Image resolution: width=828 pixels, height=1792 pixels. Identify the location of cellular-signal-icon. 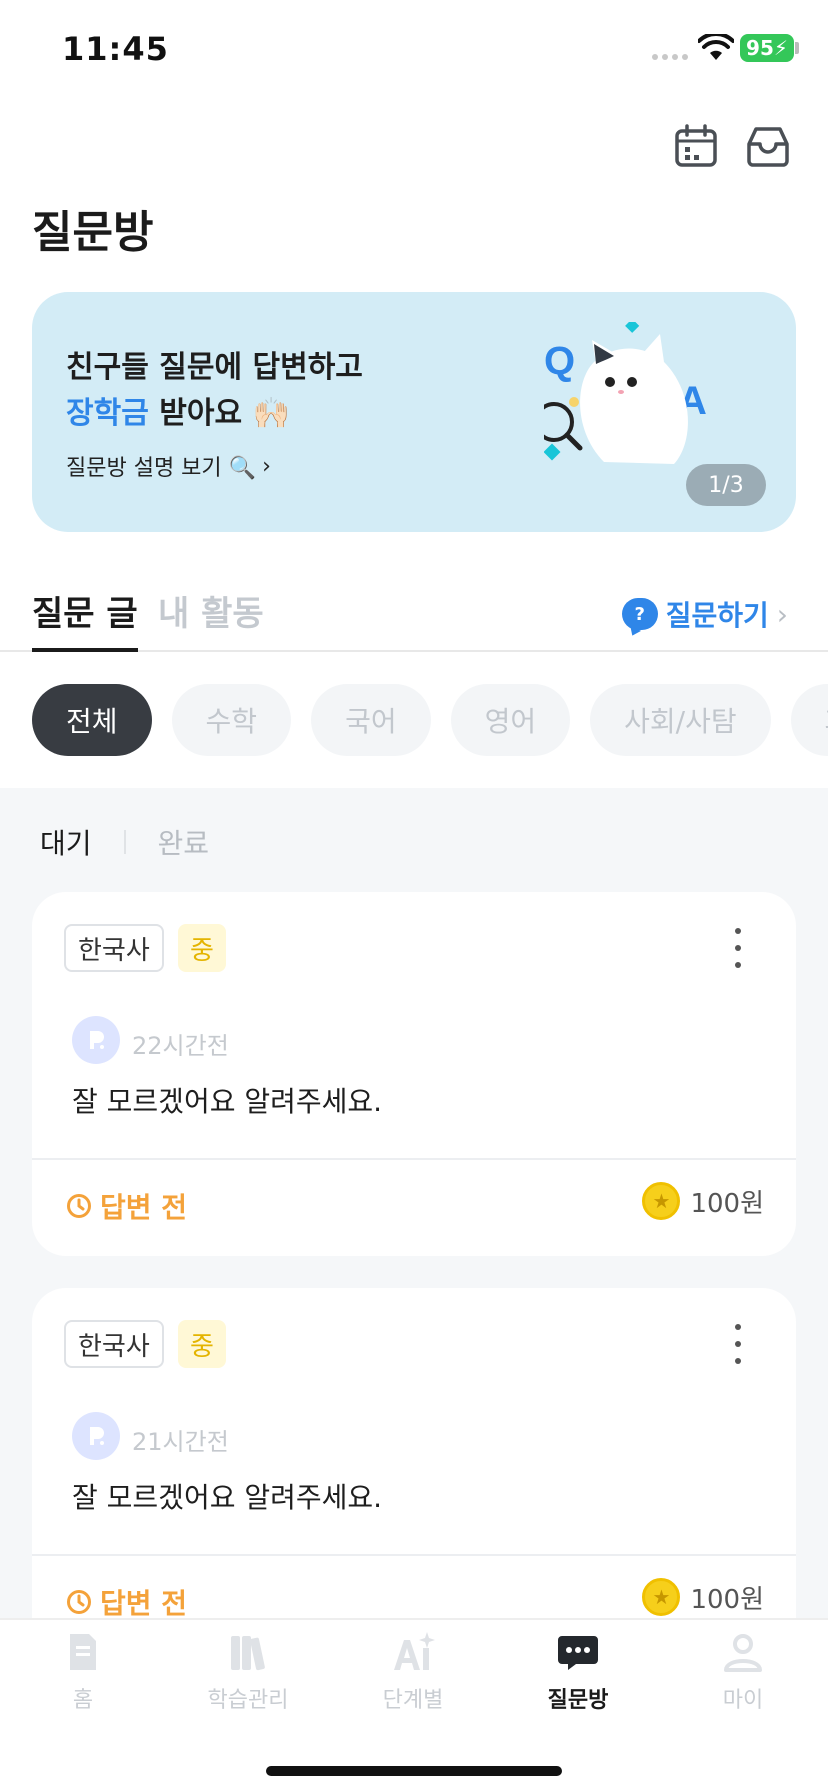
(670, 57).